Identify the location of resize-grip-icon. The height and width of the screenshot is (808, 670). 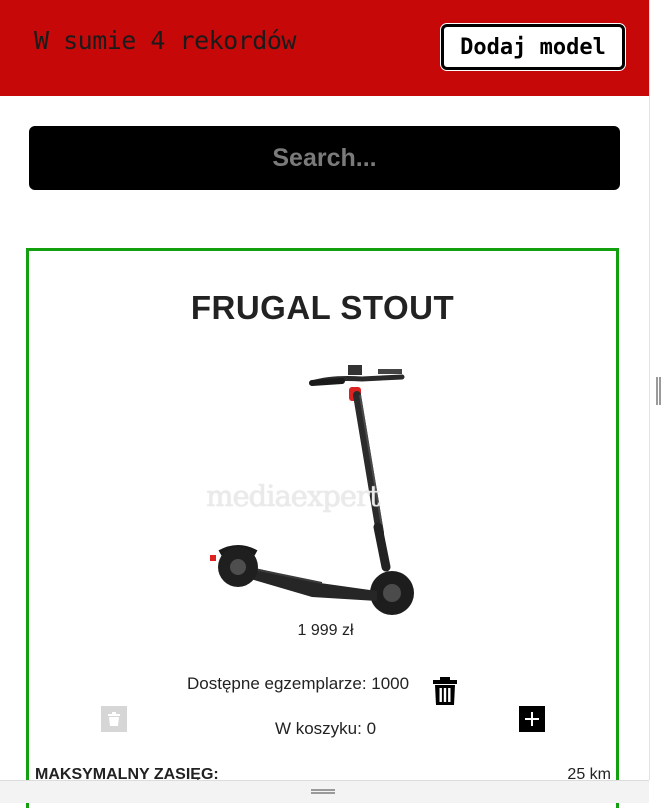
(323, 791).